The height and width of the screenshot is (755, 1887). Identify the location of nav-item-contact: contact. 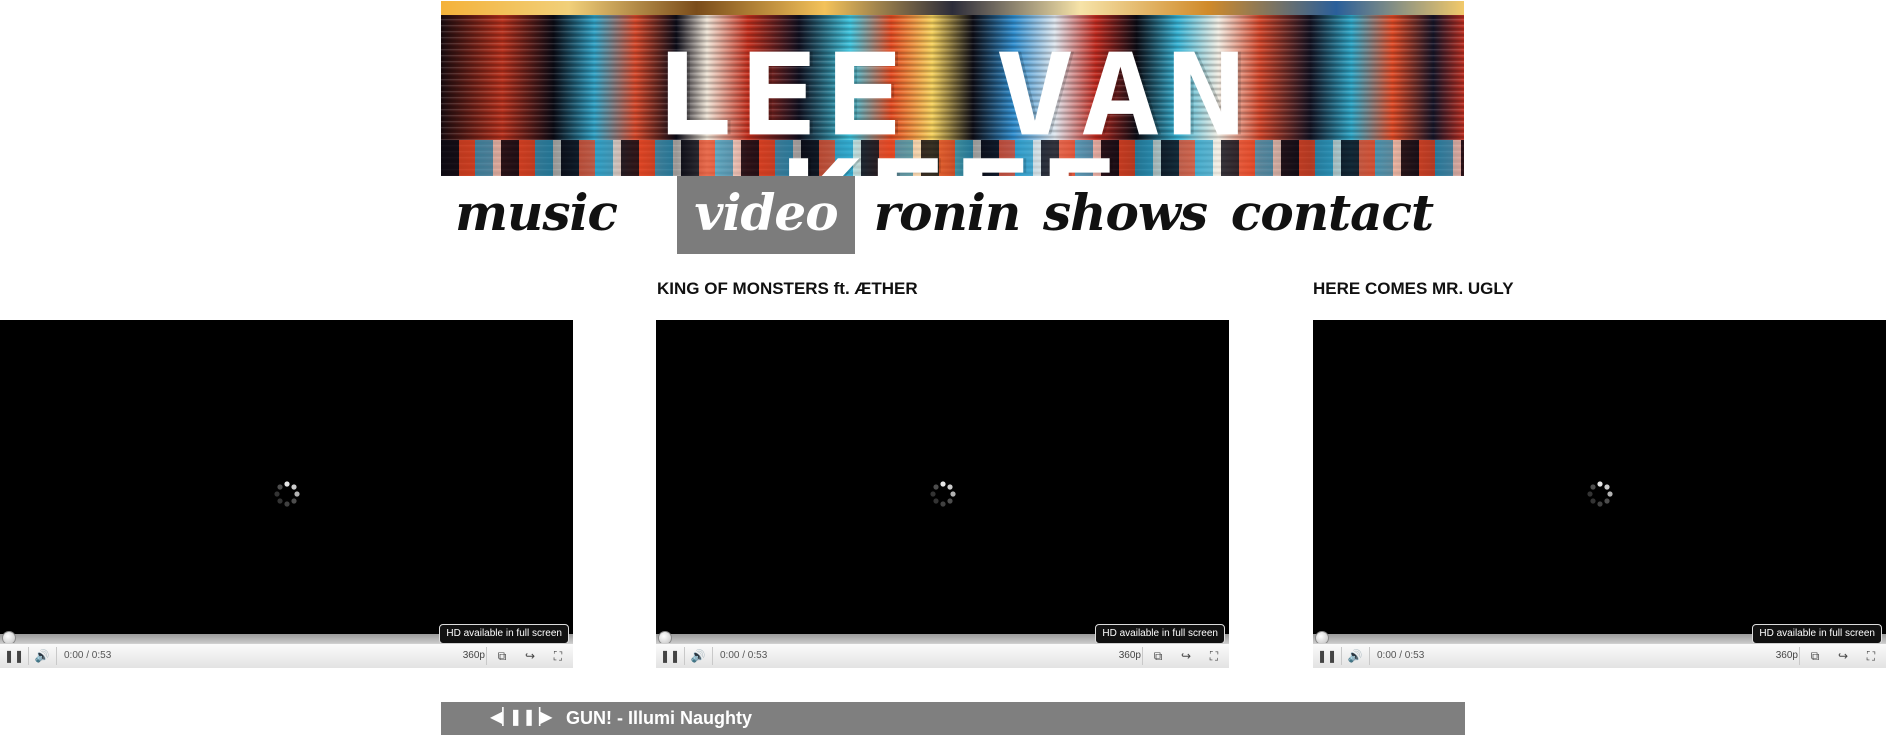
(1332, 215).